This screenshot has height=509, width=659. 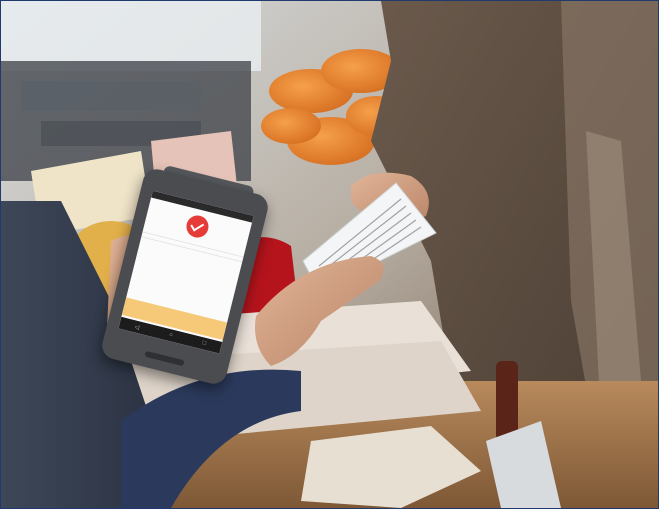 What do you see at coordinates (171, 335) in the screenshot?
I see `home-nav-icon: ○` at bounding box center [171, 335].